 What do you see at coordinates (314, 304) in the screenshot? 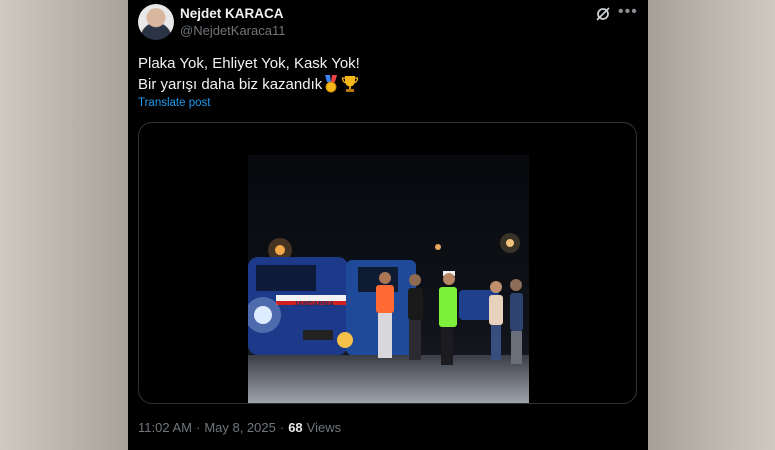
I see `vehicle-text: JANDARMA` at bounding box center [314, 304].